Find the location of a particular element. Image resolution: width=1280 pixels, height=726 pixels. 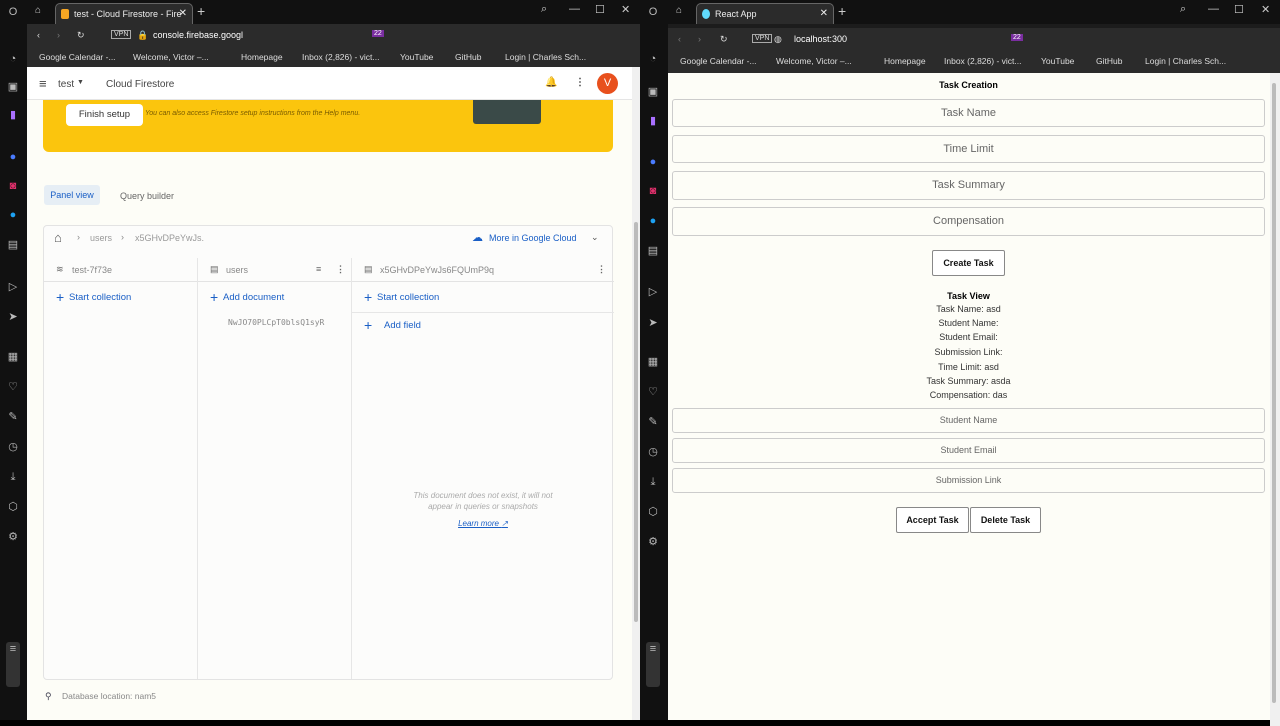

accept-task-button: Accept Task is located at coordinates (932, 520).